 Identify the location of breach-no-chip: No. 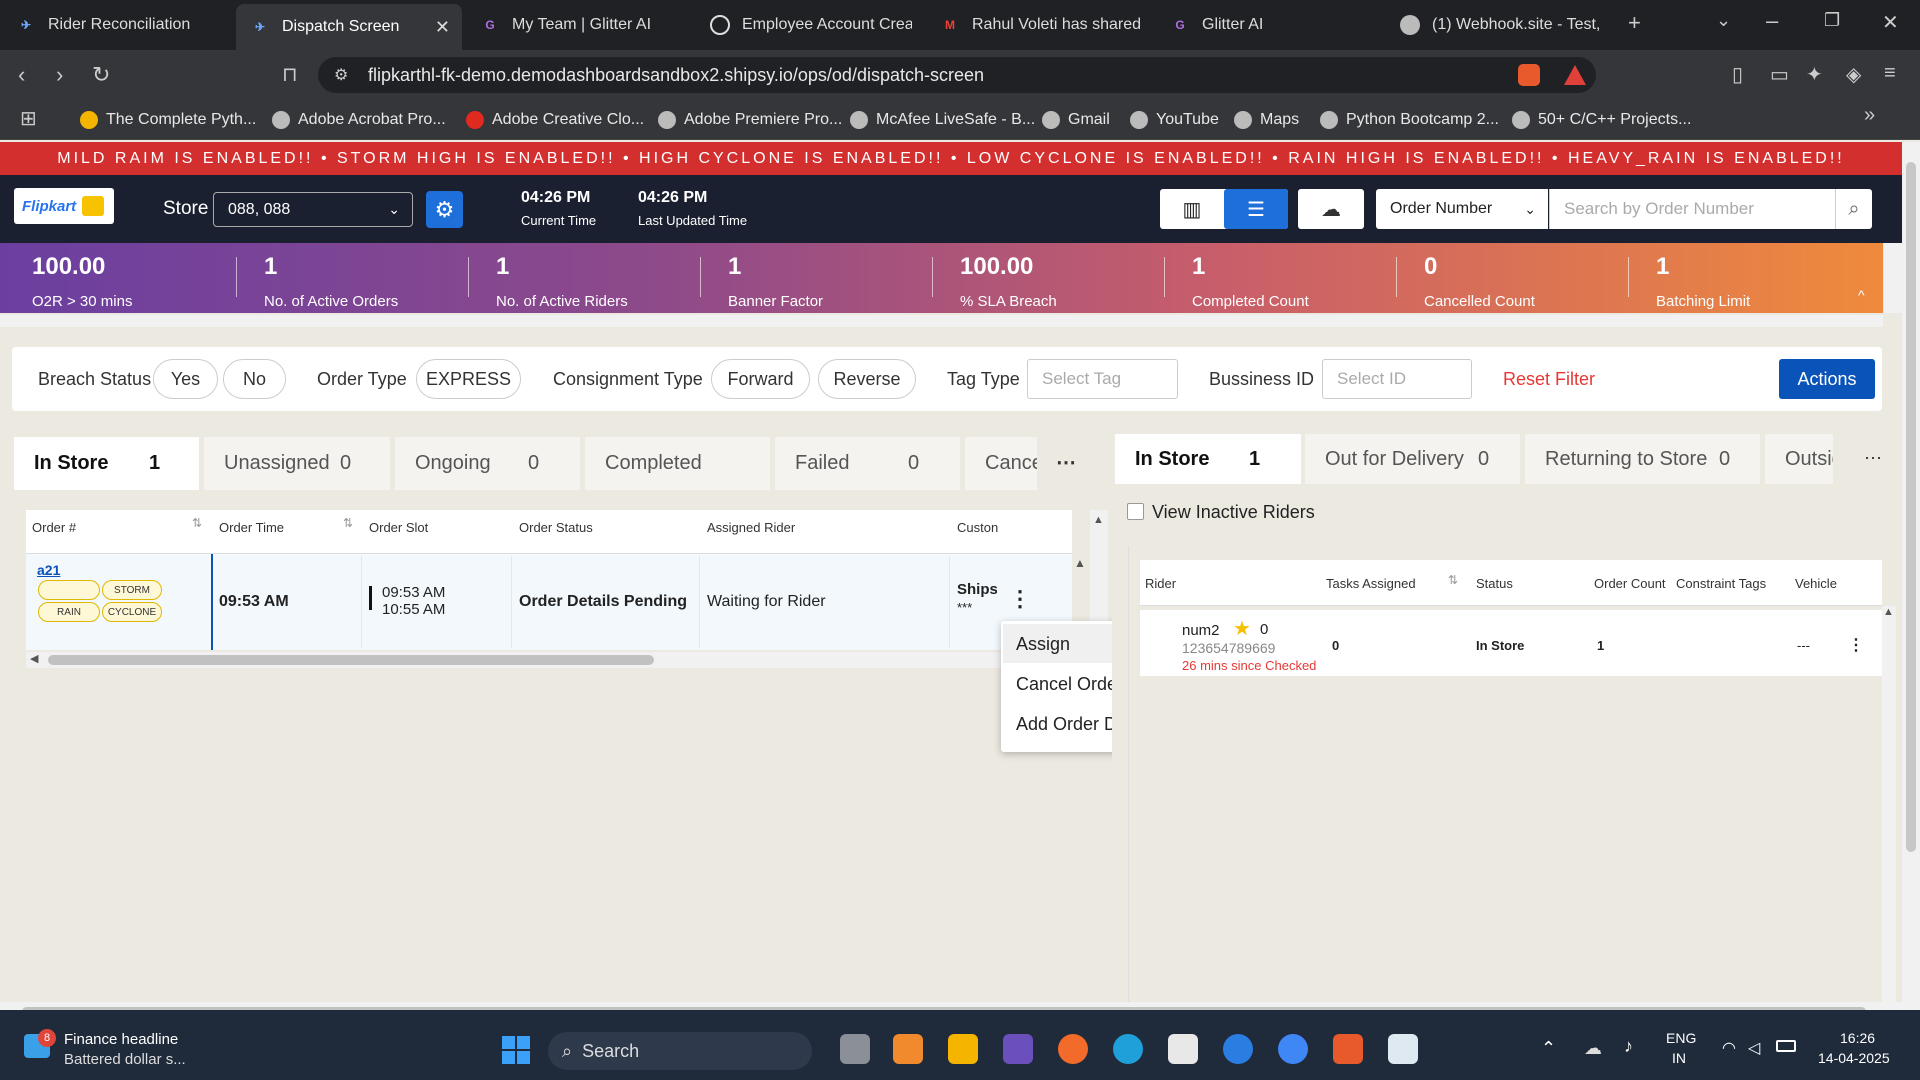
(254, 379).